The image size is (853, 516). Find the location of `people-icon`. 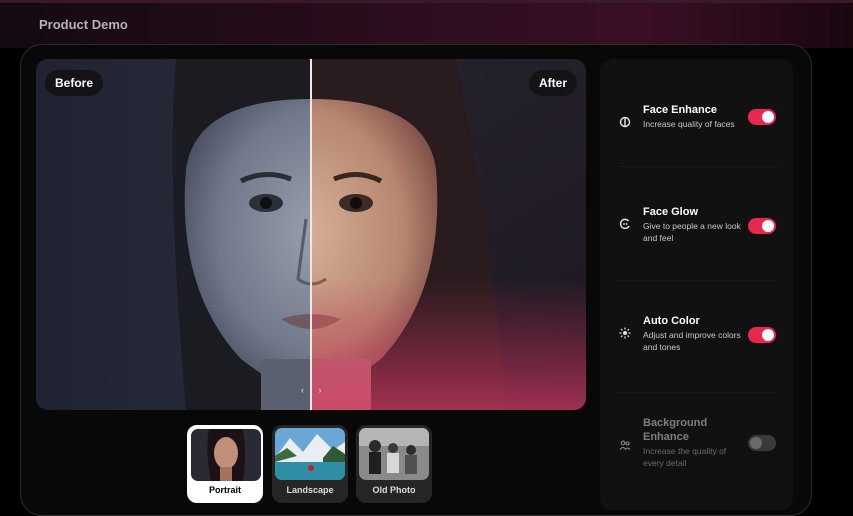

people-icon is located at coordinates (625, 444).